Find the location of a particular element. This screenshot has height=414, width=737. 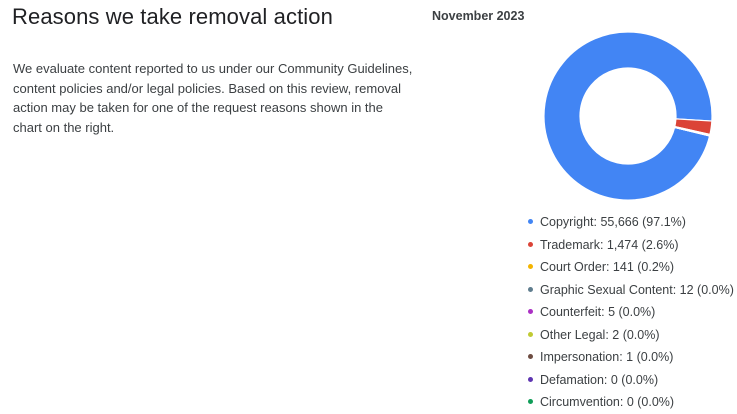

page-title: Reasons we take removal action is located at coordinates (172, 16).